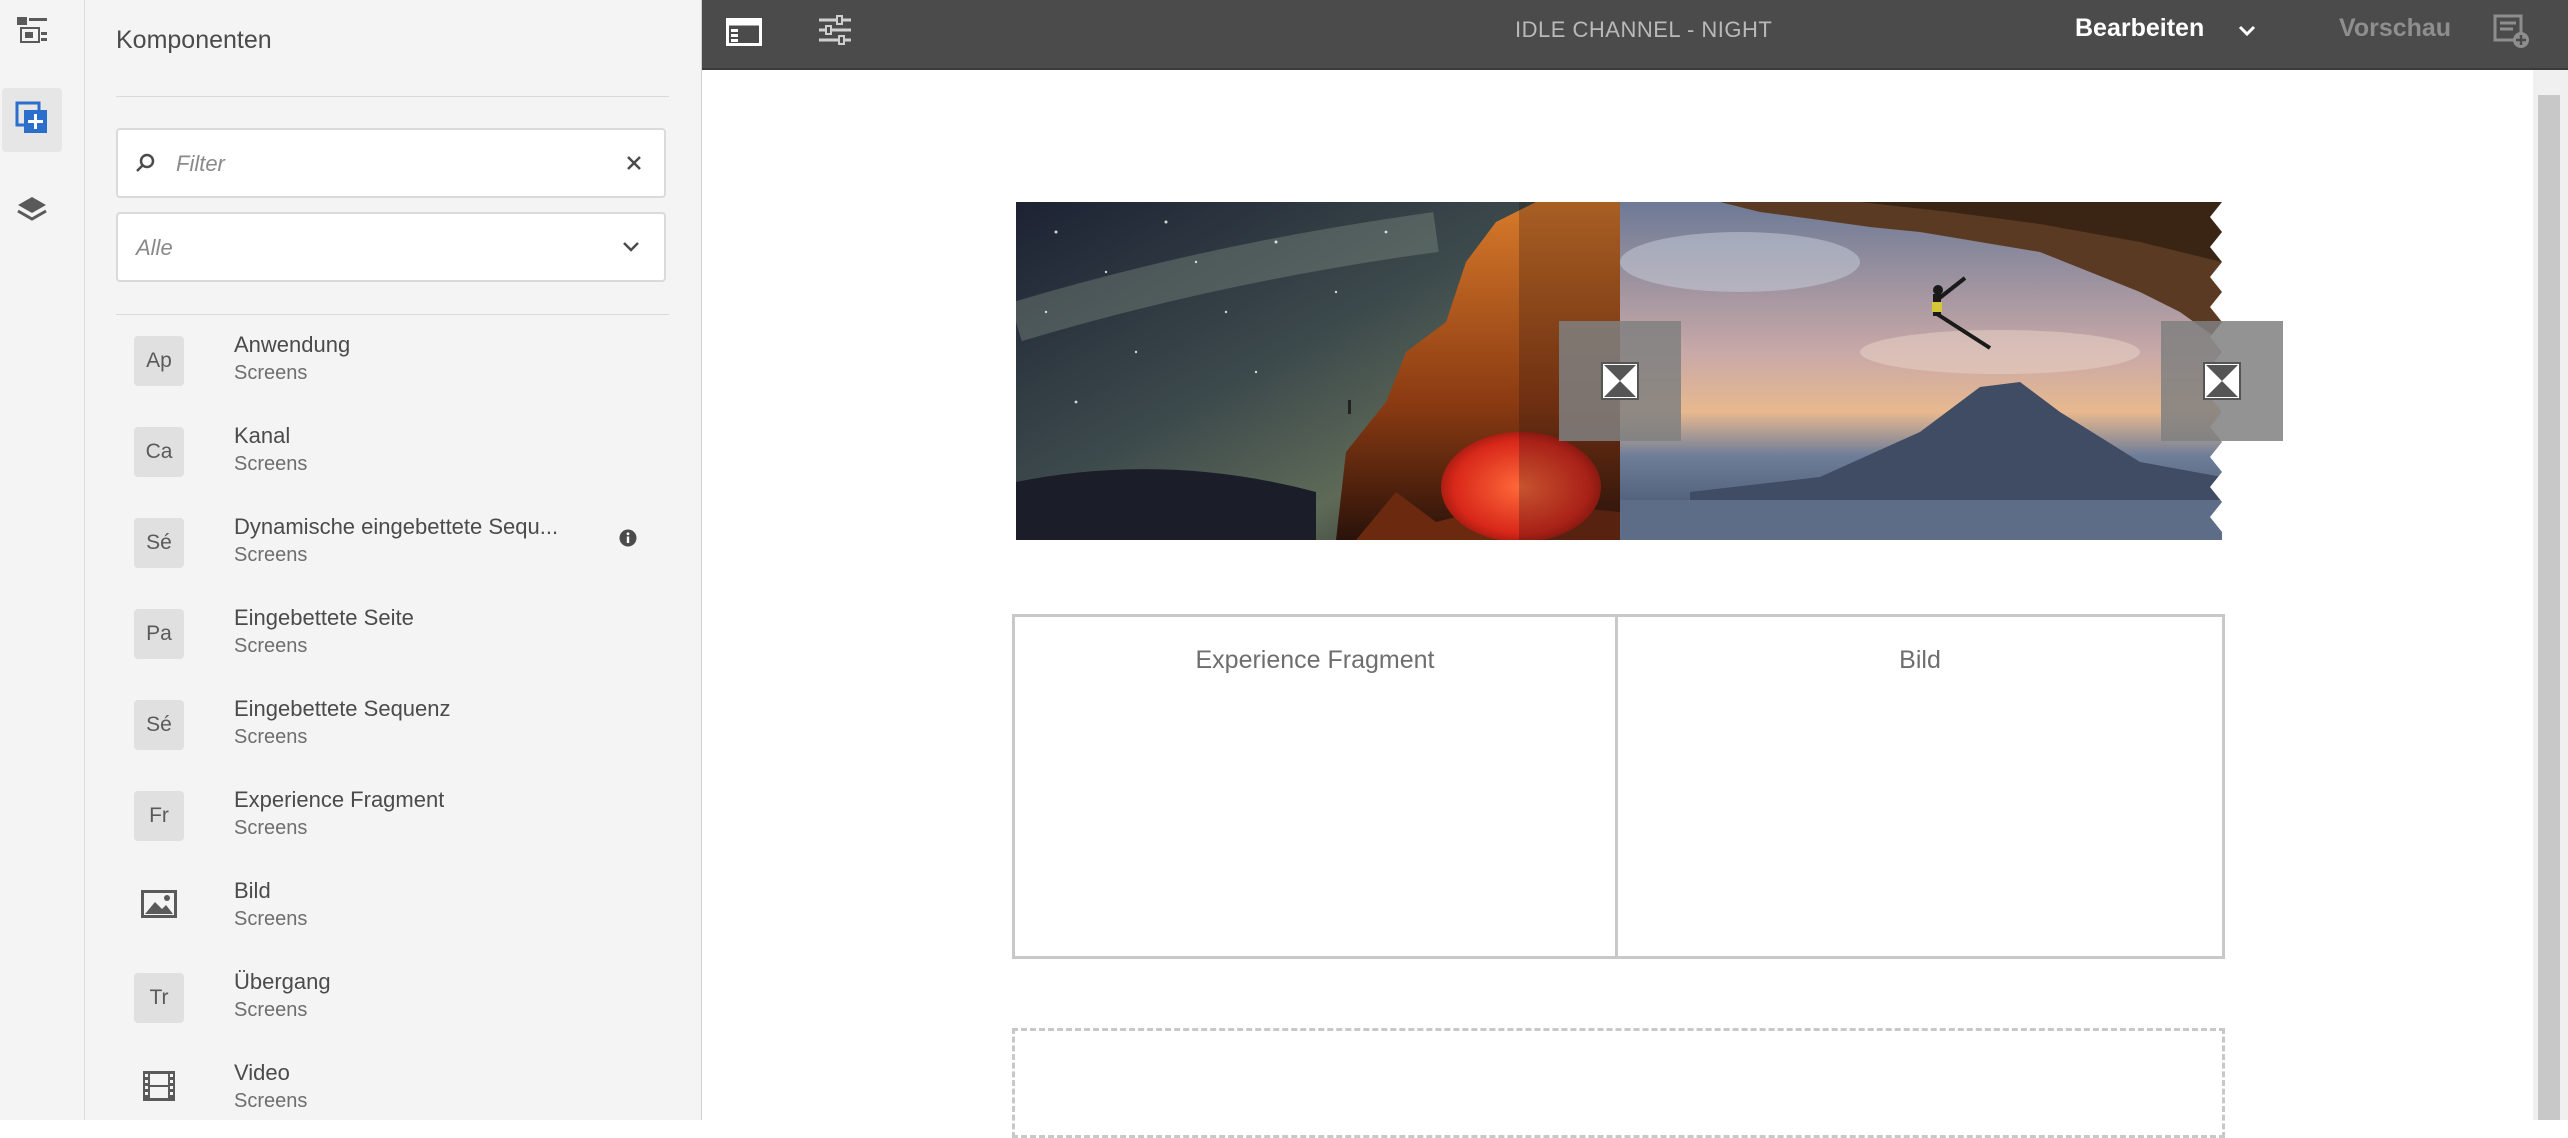 The image size is (2568, 1138). What do you see at coordinates (396, 818) in the screenshot?
I see `list-item: Fr Experience Fragment Screens` at bounding box center [396, 818].